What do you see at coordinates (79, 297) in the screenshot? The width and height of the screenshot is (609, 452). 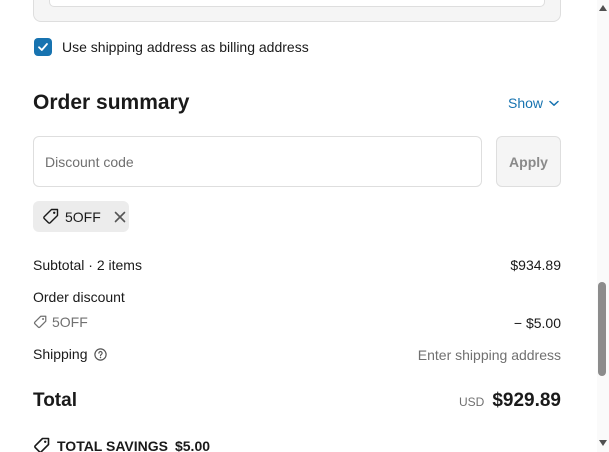 I see `order-discount-label: Order discount` at bounding box center [79, 297].